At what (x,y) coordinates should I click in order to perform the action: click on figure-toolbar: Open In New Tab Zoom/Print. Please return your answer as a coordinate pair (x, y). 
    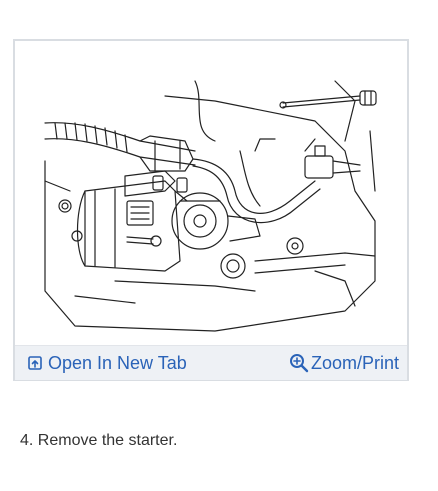
    Looking at the image, I should click on (211, 362).